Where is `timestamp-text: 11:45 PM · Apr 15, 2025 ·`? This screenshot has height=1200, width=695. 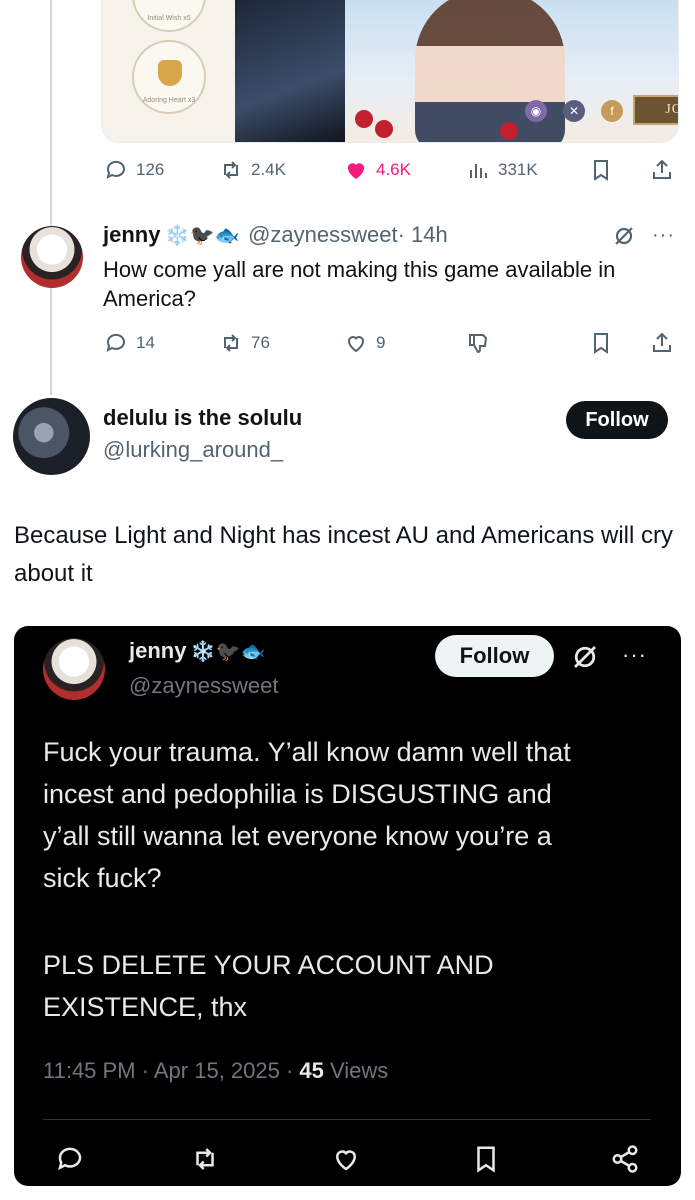 timestamp-text: 11:45 PM · Apr 15, 2025 · is located at coordinates (171, 1070).